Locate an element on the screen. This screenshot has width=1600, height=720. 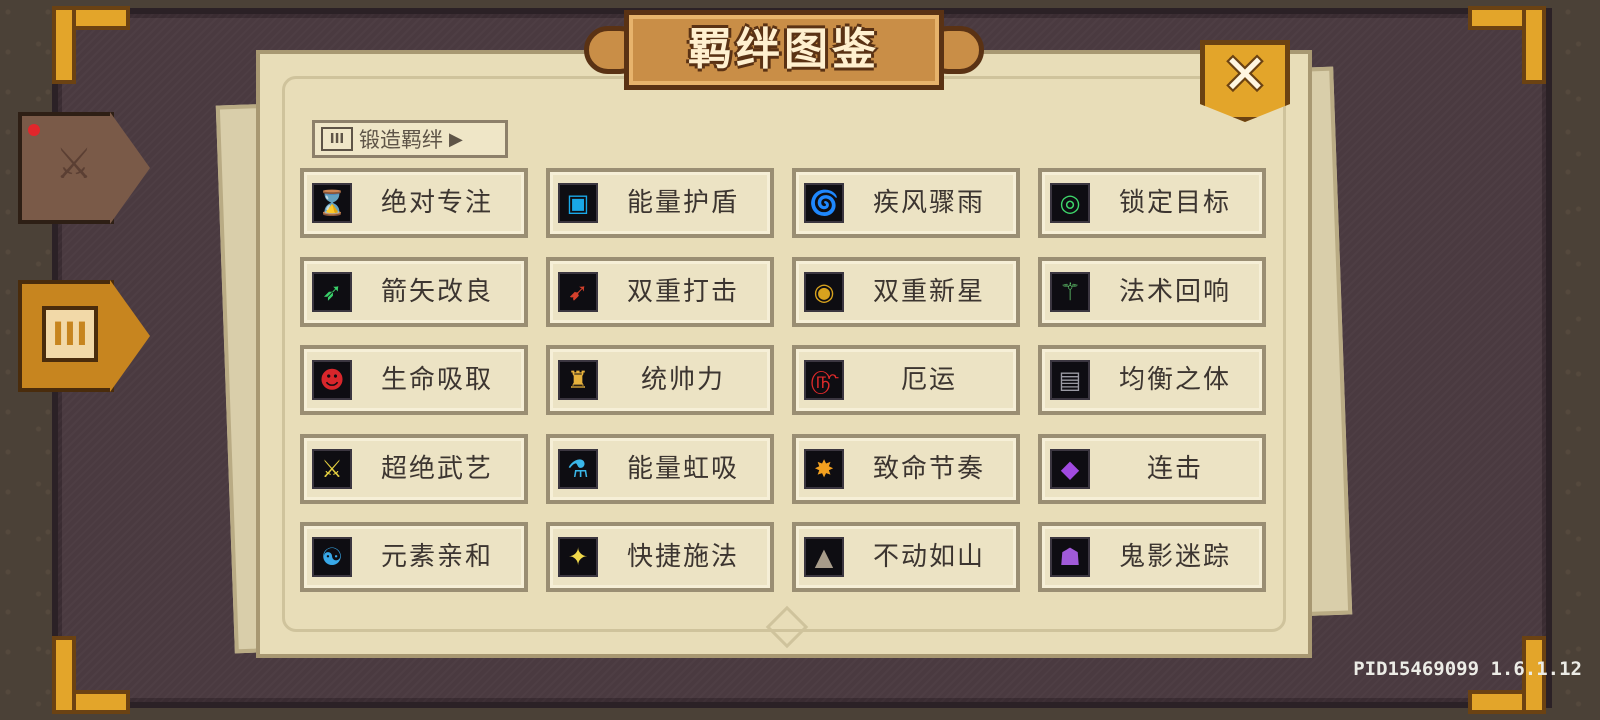
bond-card: 🌀 疾风骤雨 is located at coordinates (906, 203).